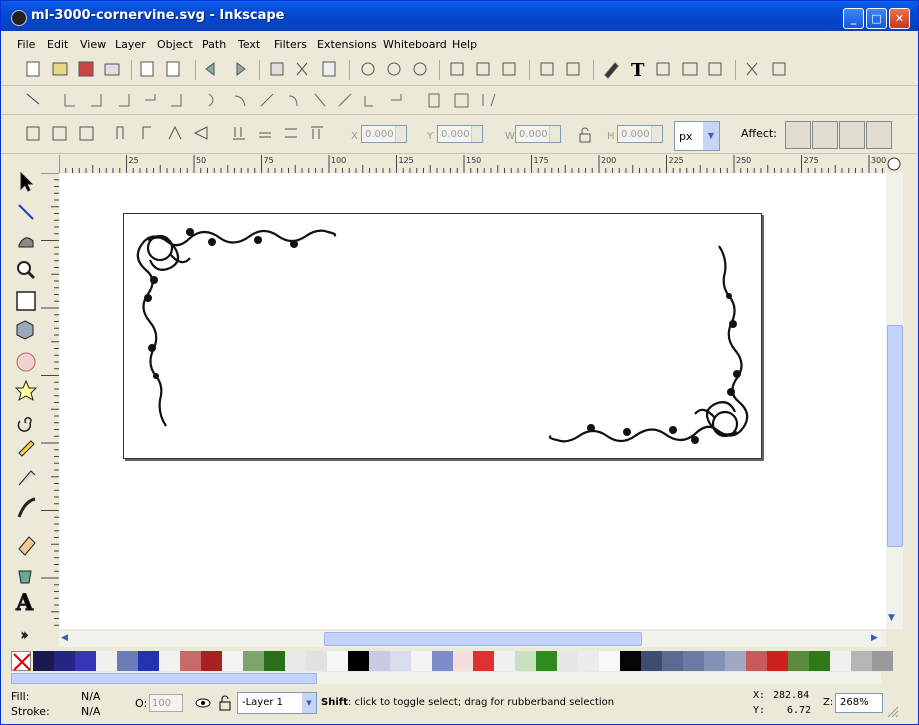 The height and width of the screenshot is (725, 919). I want to click on h-spin-field: 0.000, so click(640, 134).